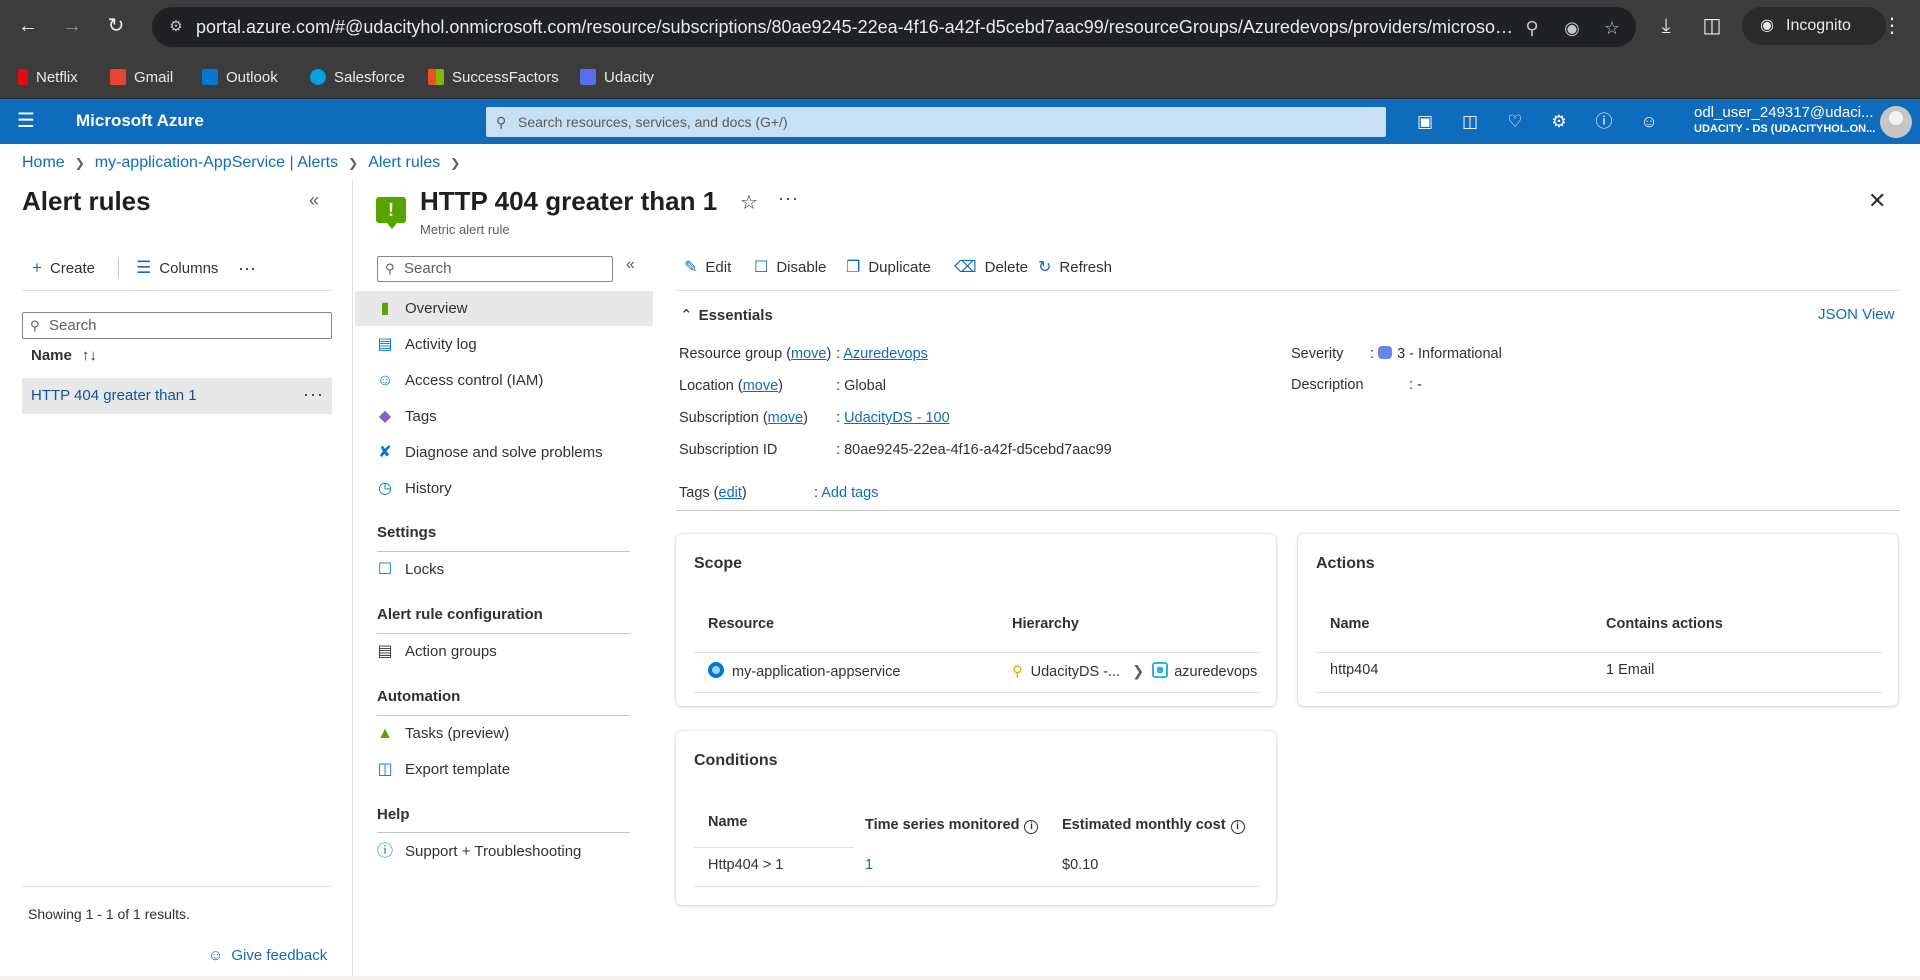  I want to click on condition-name: Http404 > 1, so click(745, 865).